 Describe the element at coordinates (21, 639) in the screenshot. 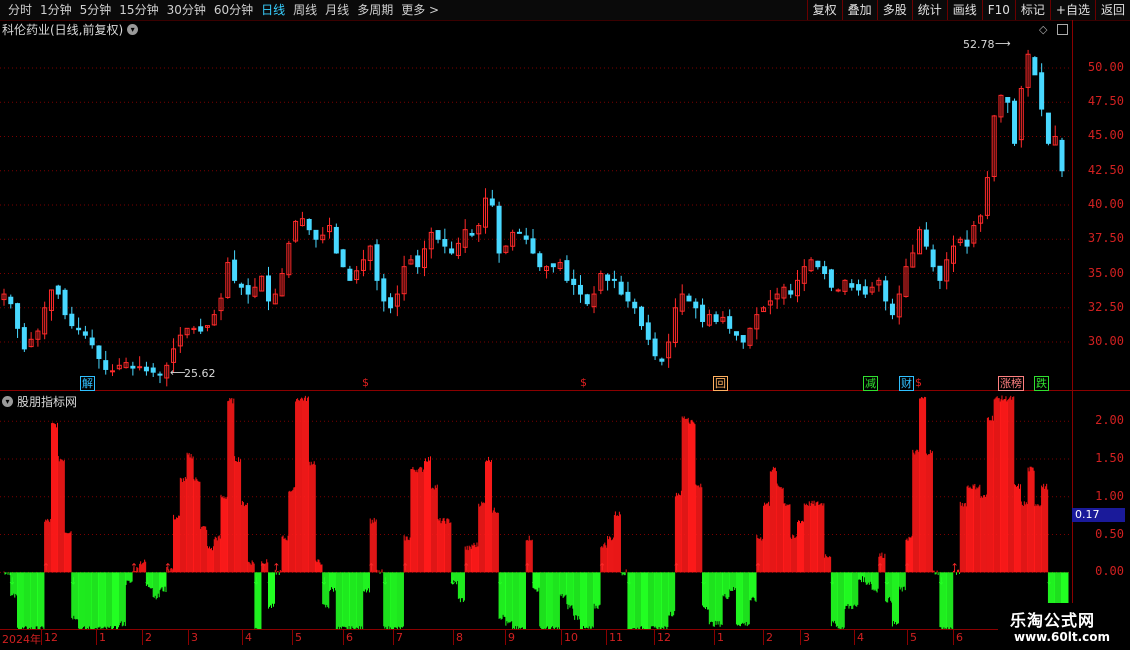

I see `x-tick-label: 2024年` at that location.